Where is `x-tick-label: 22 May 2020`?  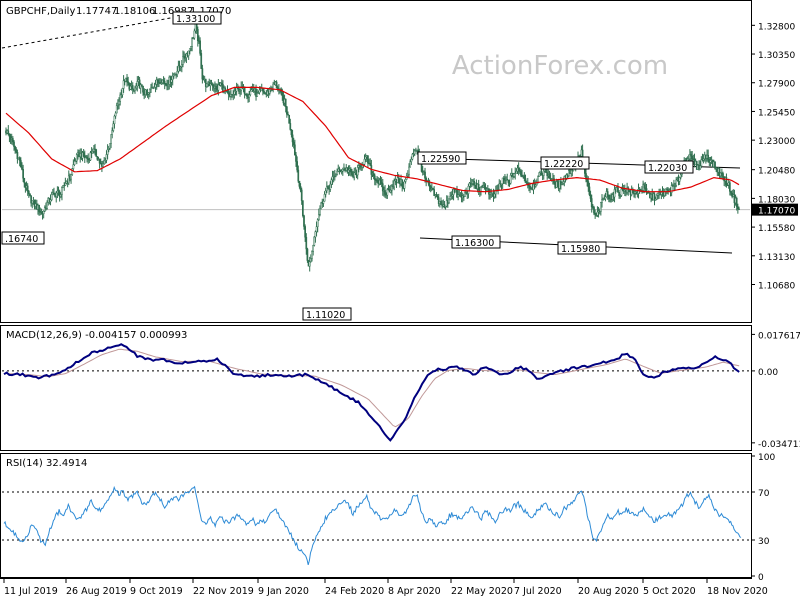 x-tick-label: 22 May 2020 is located at coordinates (482, 591).